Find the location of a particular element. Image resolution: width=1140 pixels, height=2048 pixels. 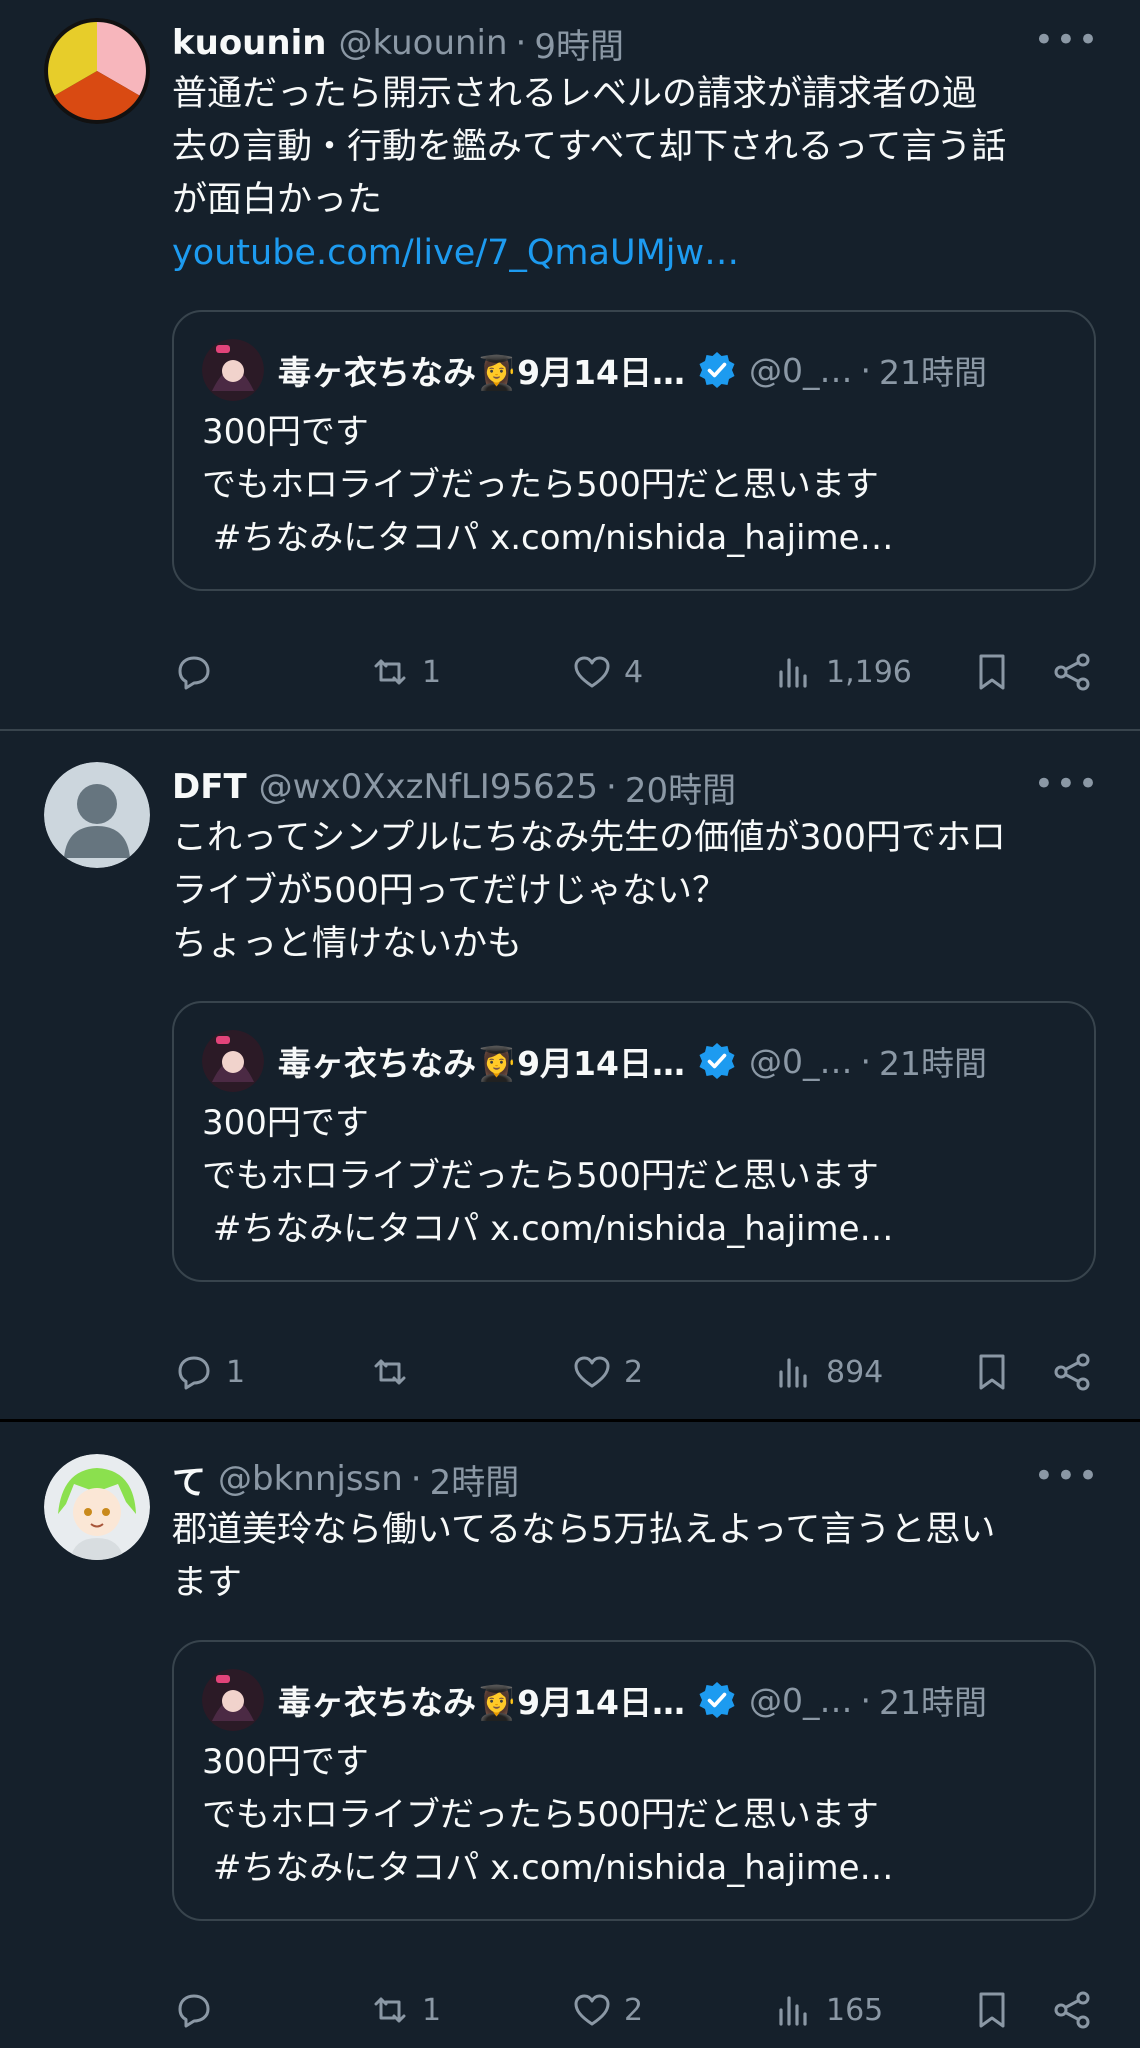

action-bar: 1 4 1,196 is located at coordinates (636, 672).